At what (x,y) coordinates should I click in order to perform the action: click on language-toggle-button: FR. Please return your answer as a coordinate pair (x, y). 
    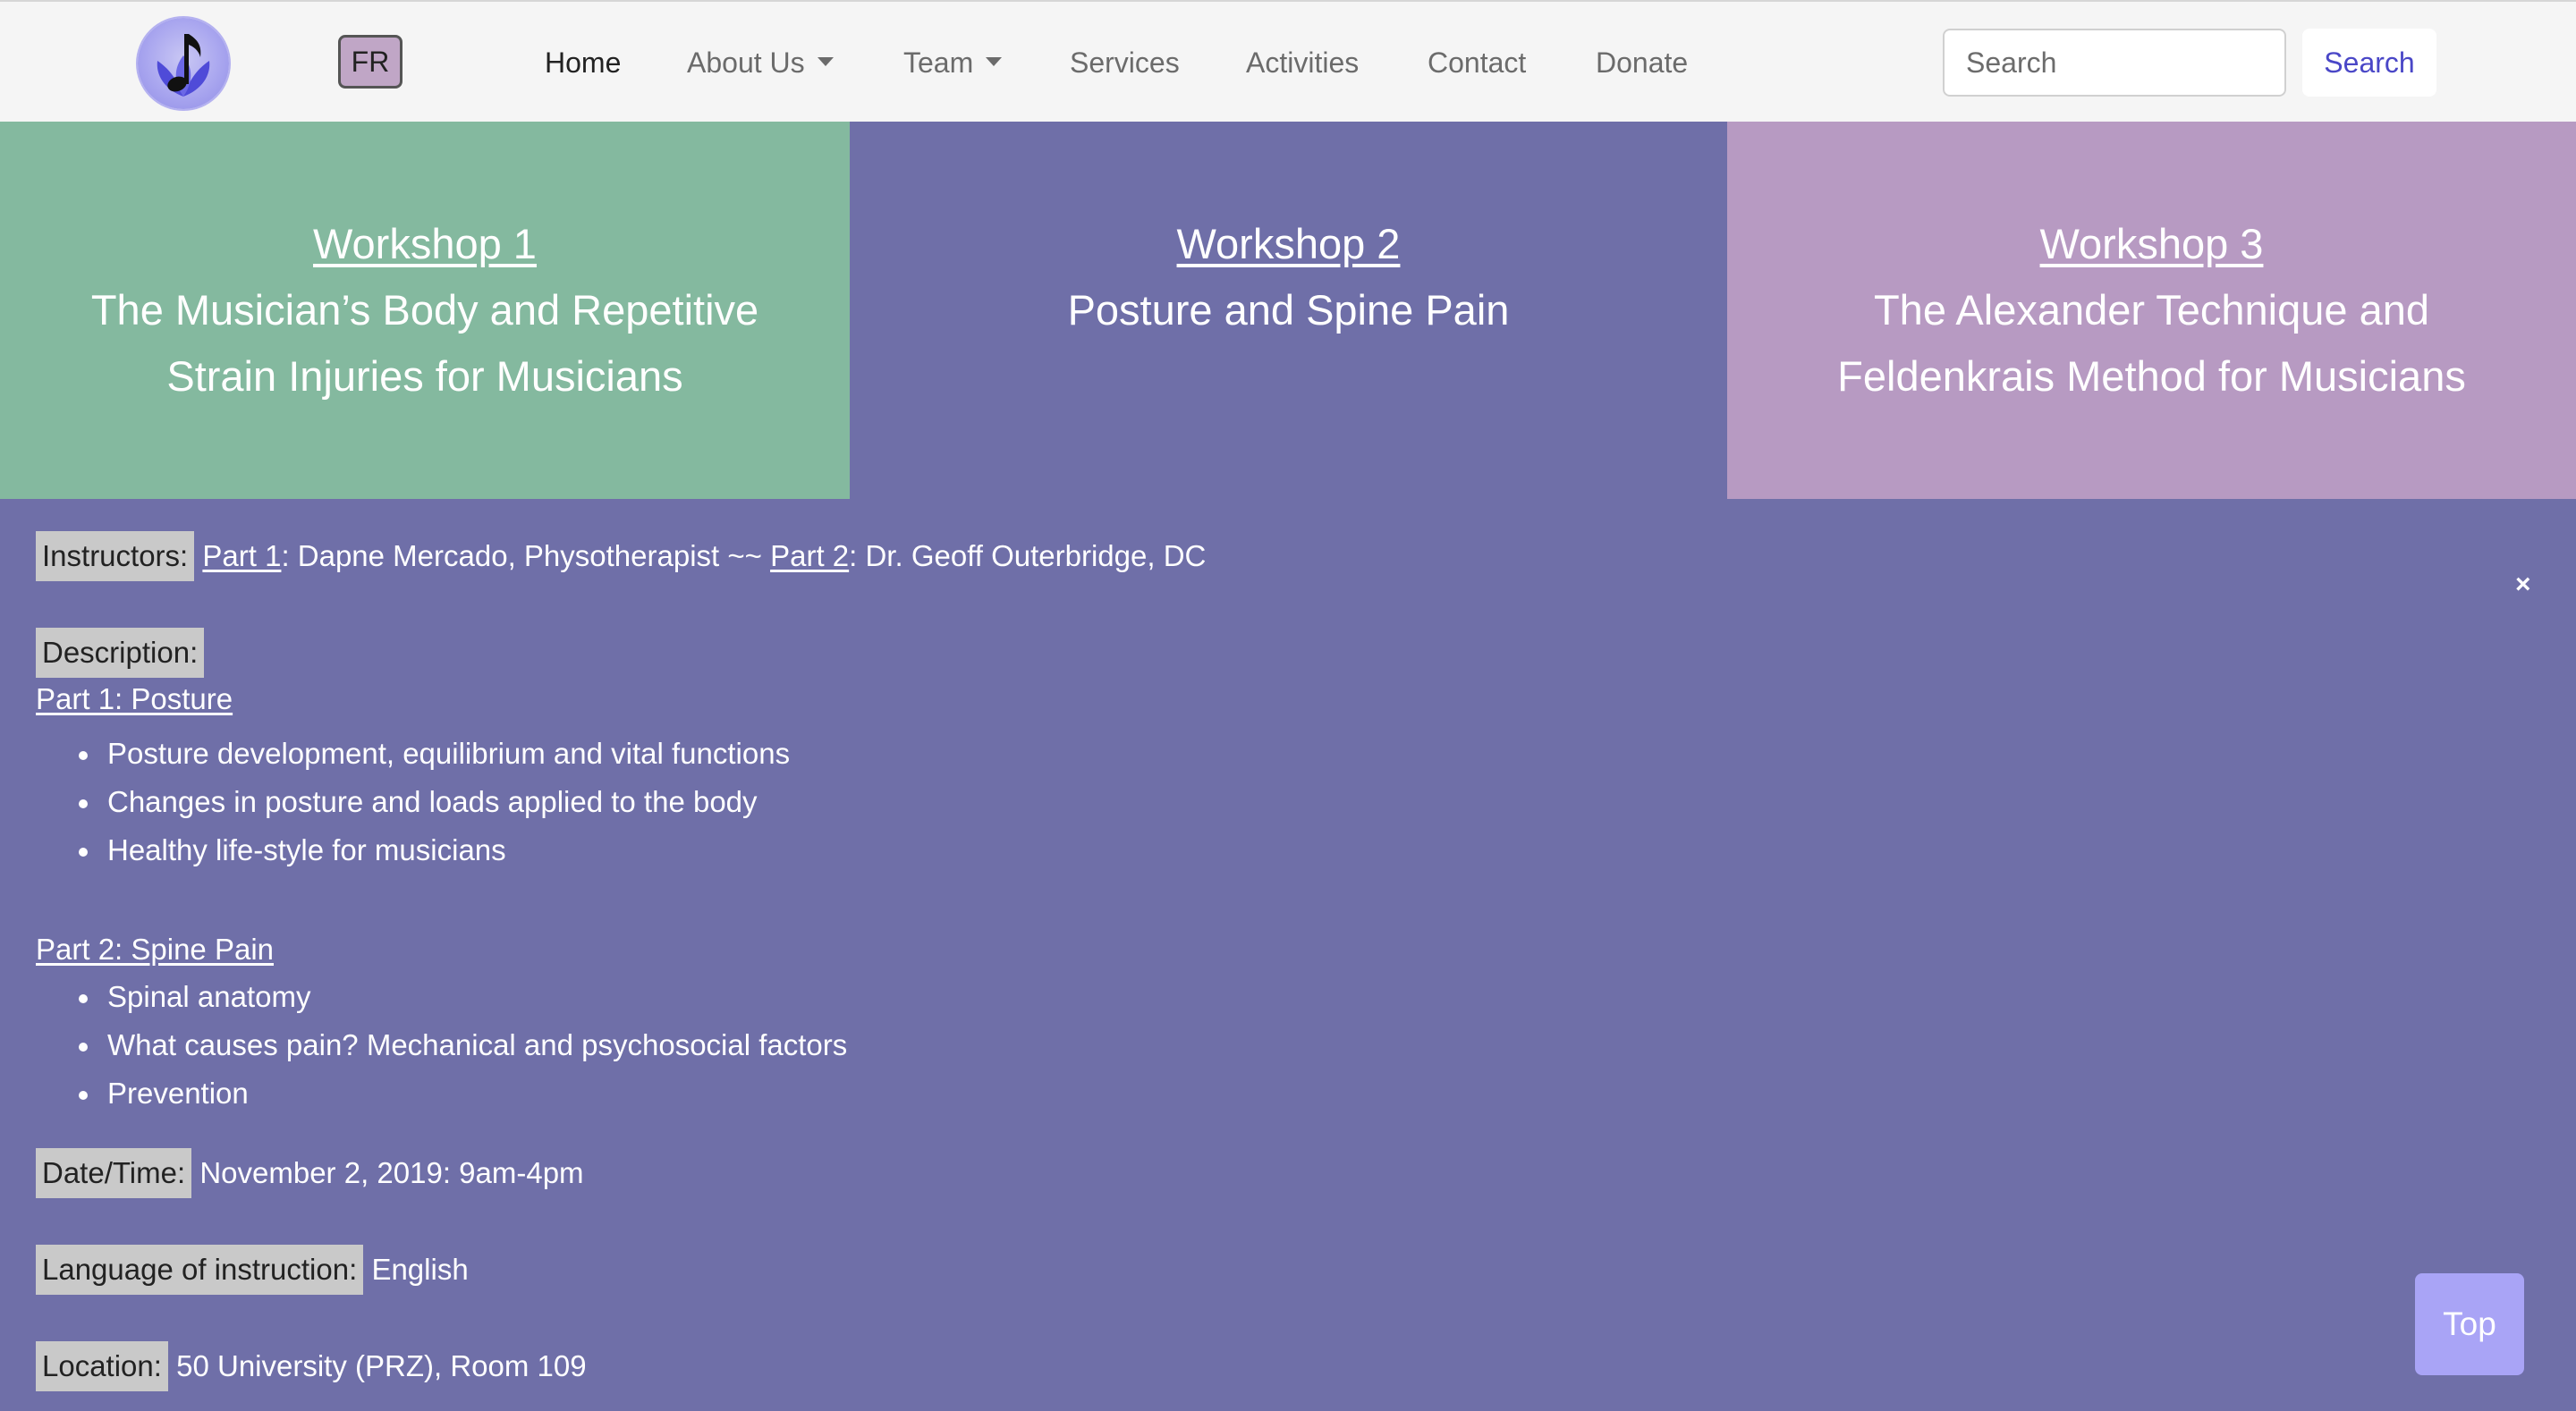
    Looking at the image, I should click on (370, 62).